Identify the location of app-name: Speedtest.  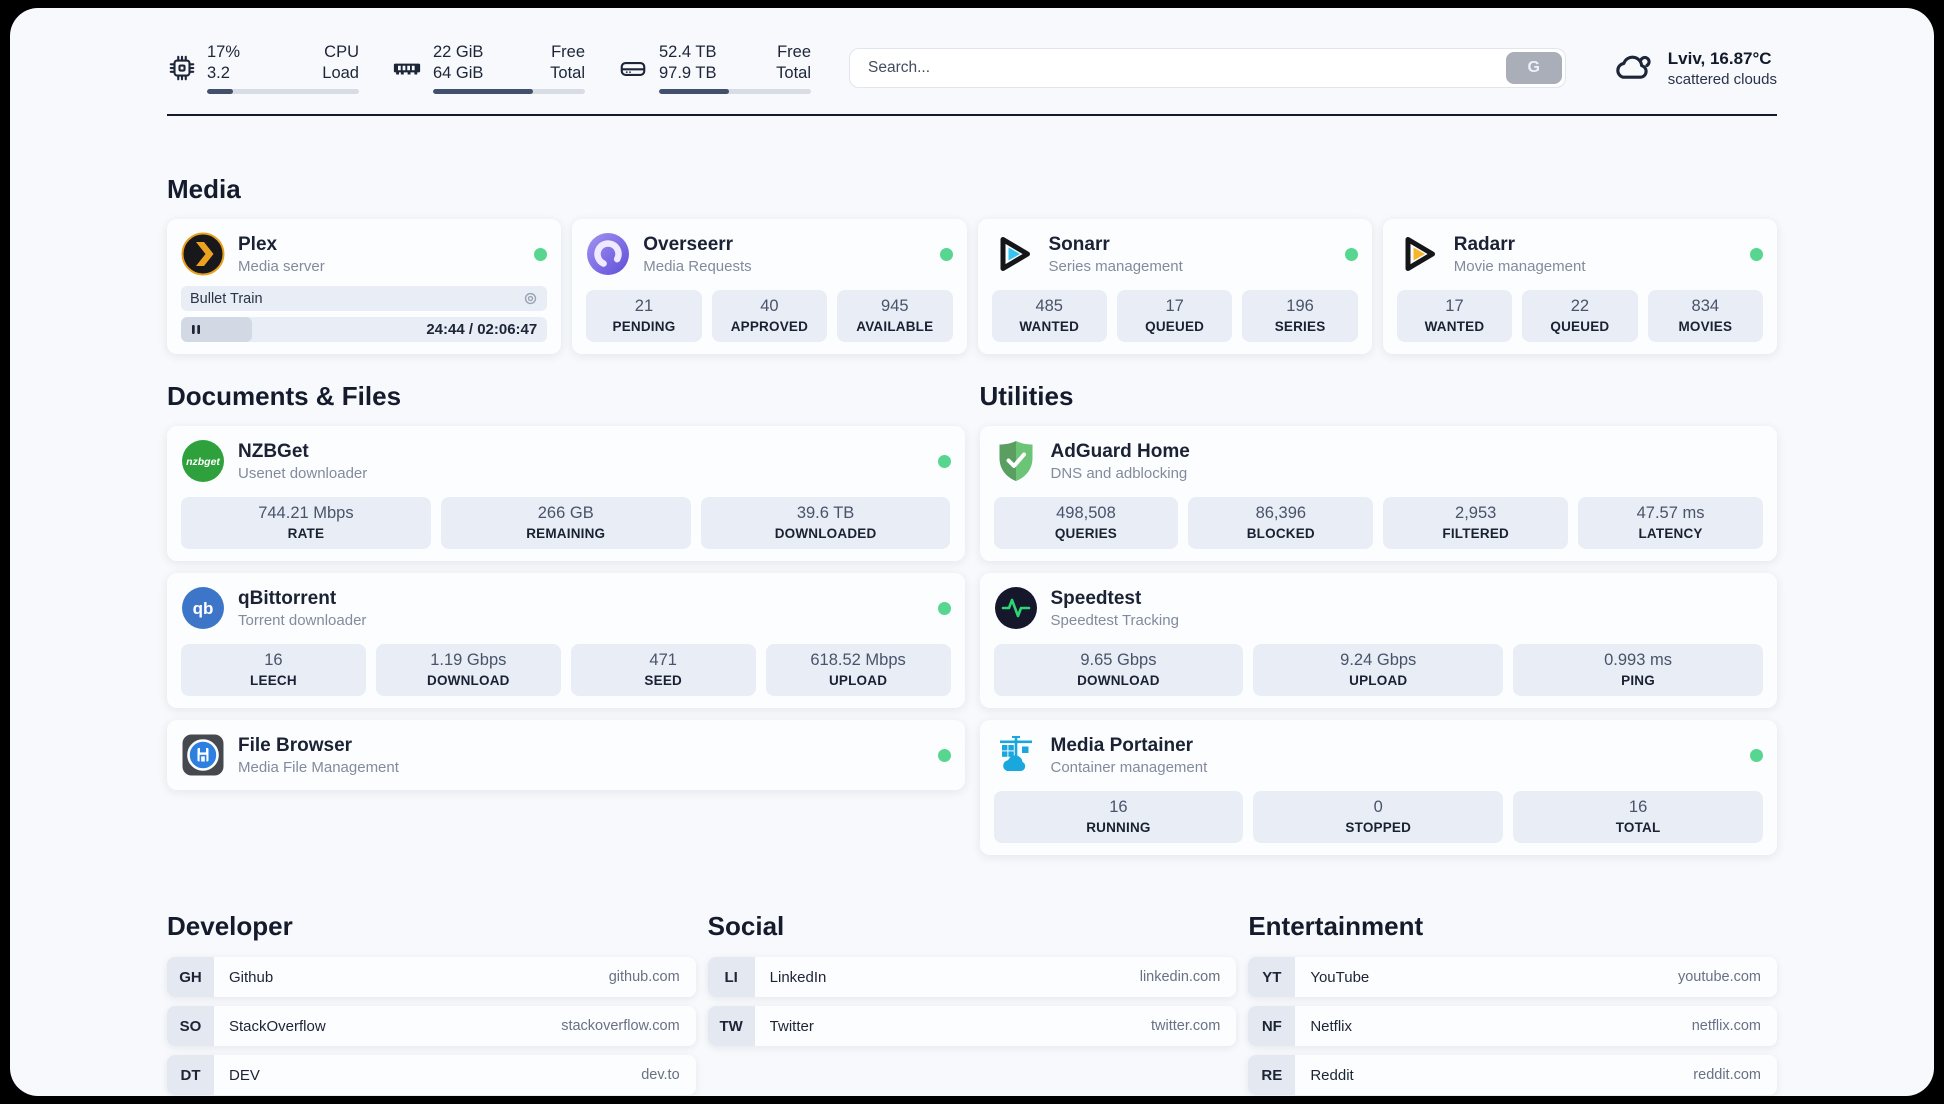
(1096, 598).